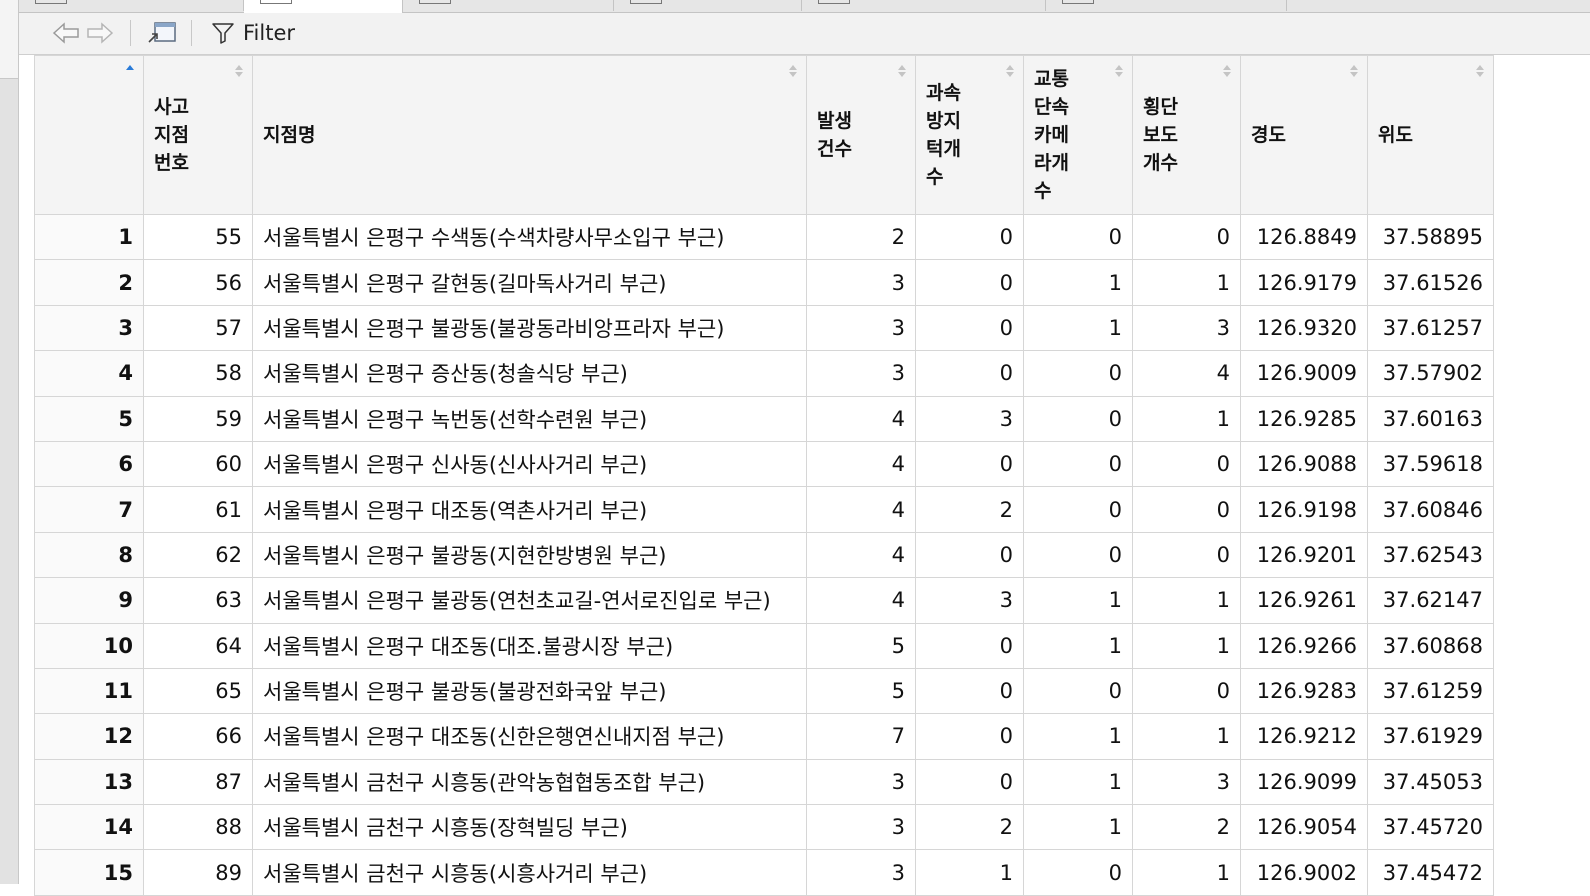 Image resolution: width=1590 pixels, height=896 pixels. What do you see at coordinates (198, 736) in the screenshot?
I see `table-cell: 66` at bounding box center [198, 736].